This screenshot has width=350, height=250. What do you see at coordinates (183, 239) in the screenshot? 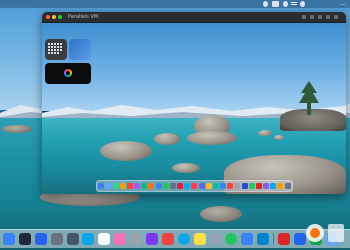
I see `safari-icon` at bounding box center [183, 239].